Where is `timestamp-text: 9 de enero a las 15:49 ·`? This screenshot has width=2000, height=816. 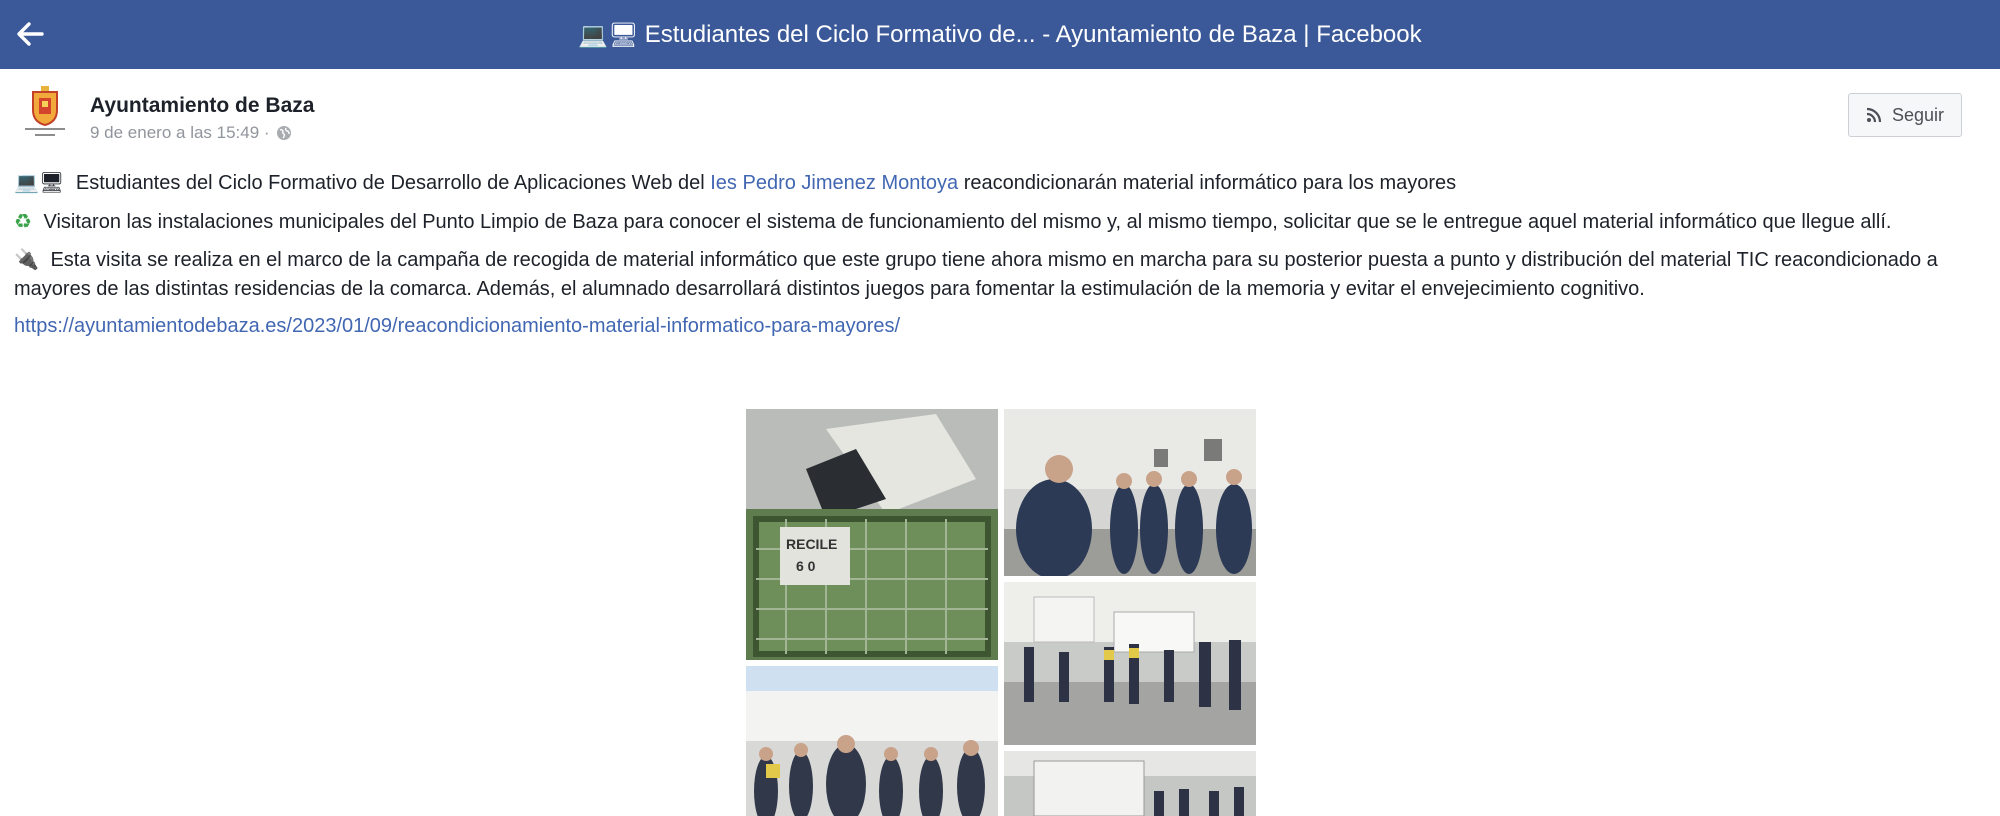 timestamp-text: 9 de enero a las 15:49 · is located at coordinates (180, 132).